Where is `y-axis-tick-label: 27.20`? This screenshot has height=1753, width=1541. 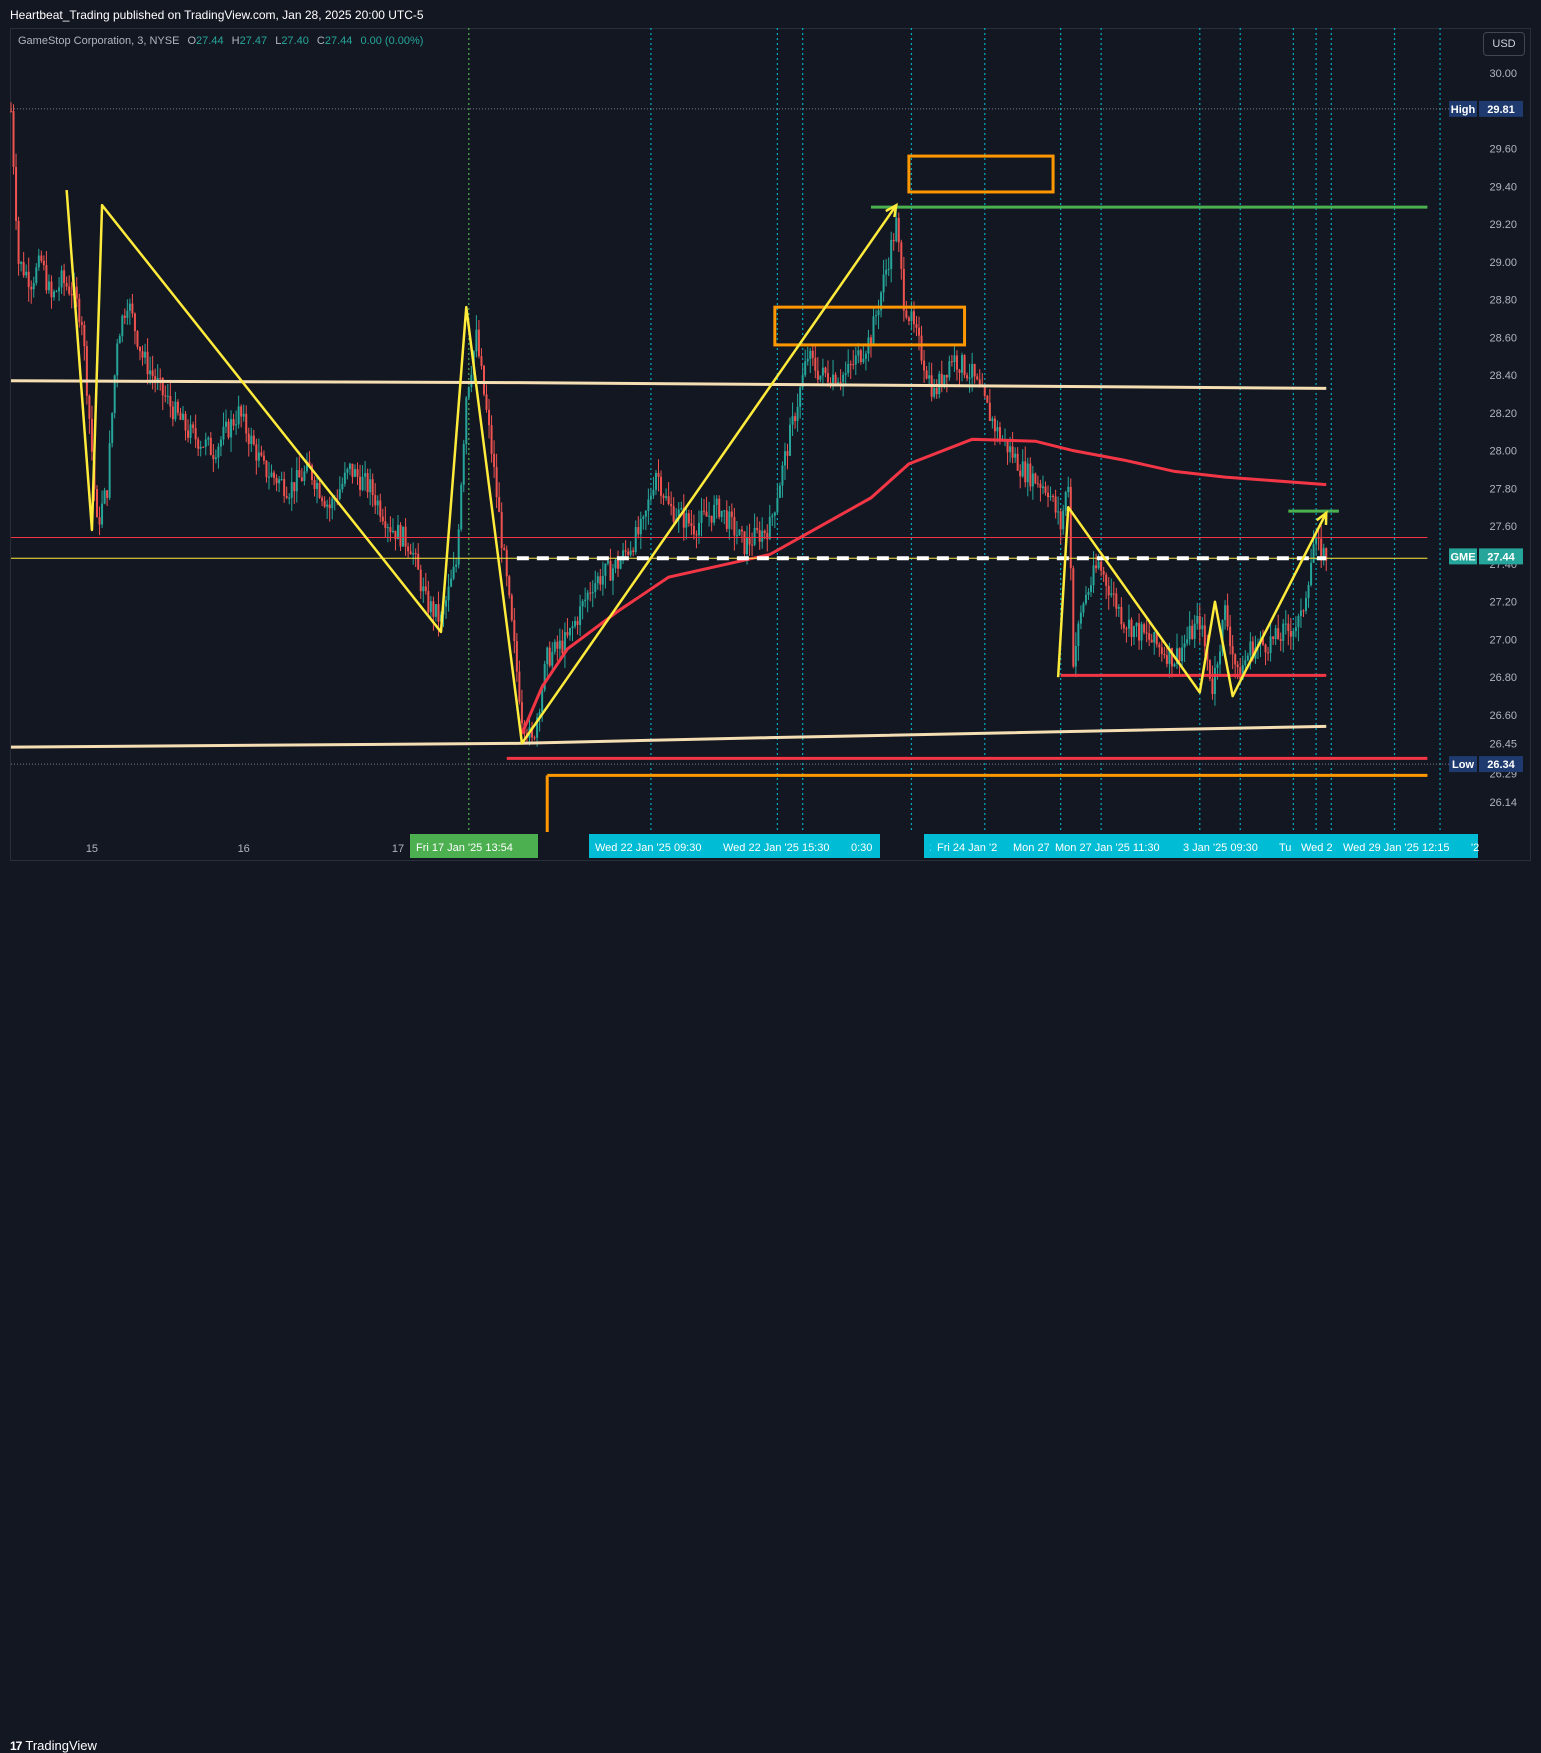 y-axis-tick-label: 27.20 is located at coordinates (1503, 603).